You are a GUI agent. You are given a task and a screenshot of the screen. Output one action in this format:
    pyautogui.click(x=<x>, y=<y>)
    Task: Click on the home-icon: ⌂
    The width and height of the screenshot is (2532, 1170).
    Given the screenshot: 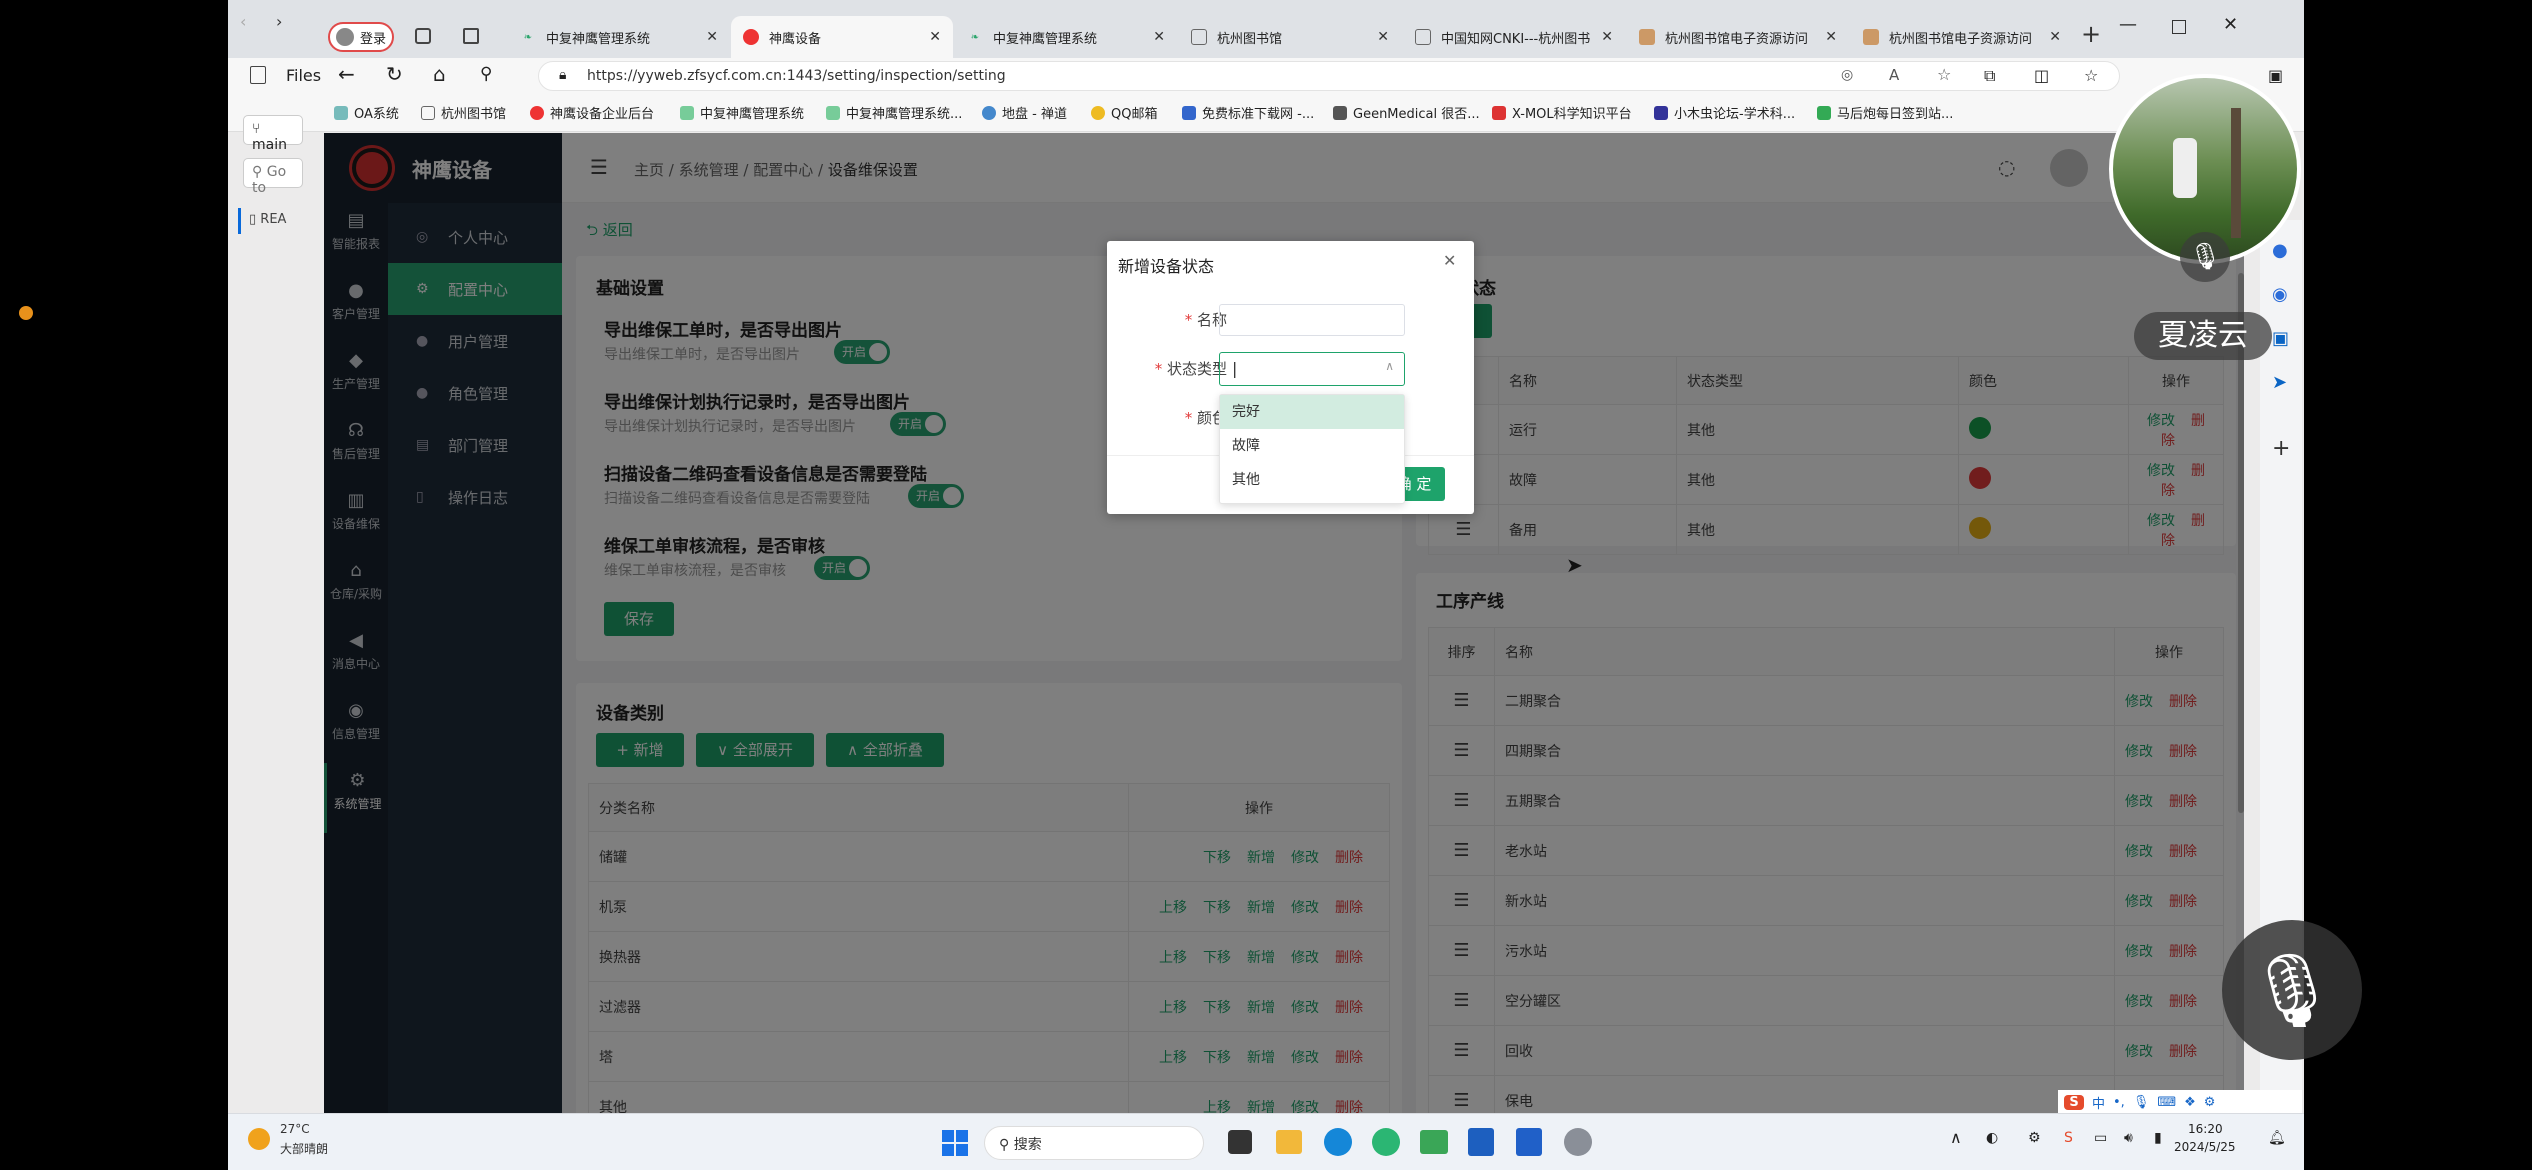 What is the action you would take?
    pyautogui.click(x=439, y=74)
    